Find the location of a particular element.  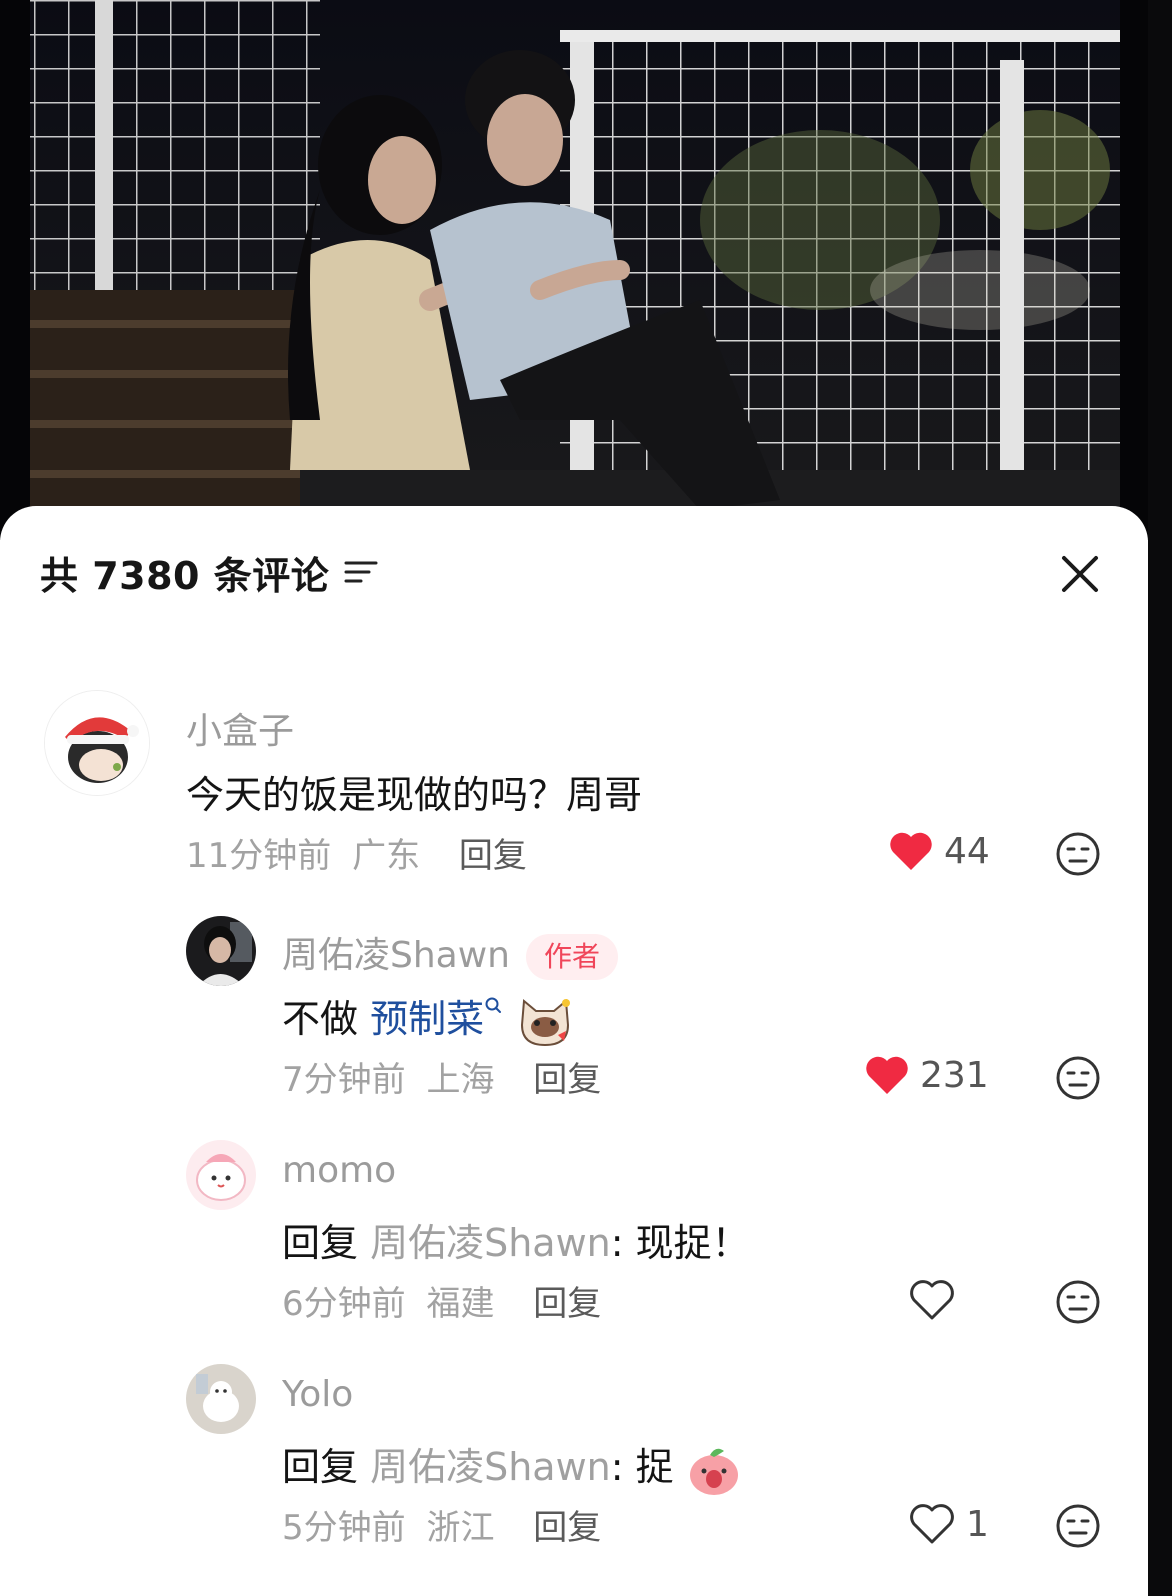

screen-edge is located at coordinates (1160, 798).